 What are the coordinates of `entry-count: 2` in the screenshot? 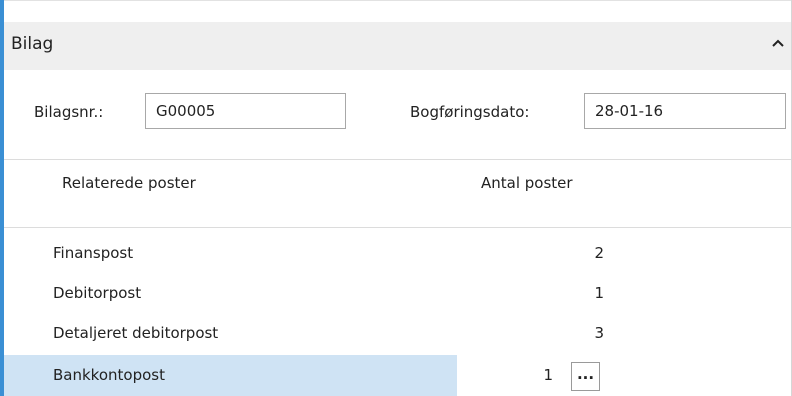 It's located at (584, 253).